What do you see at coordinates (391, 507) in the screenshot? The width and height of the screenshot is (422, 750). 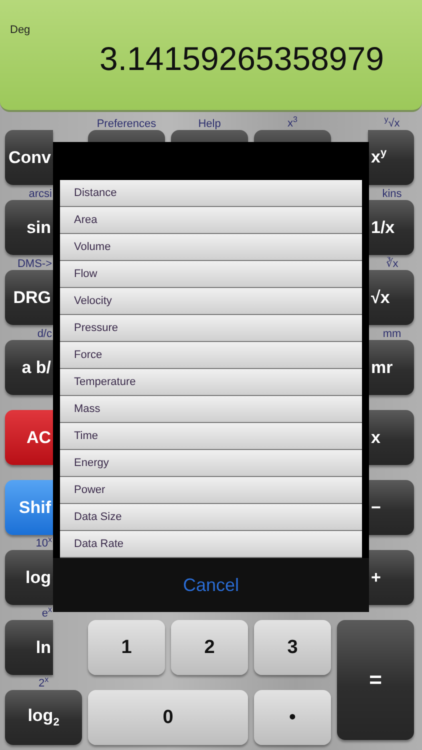 I see `calculator-key: −` at bounding box center [391, 507].